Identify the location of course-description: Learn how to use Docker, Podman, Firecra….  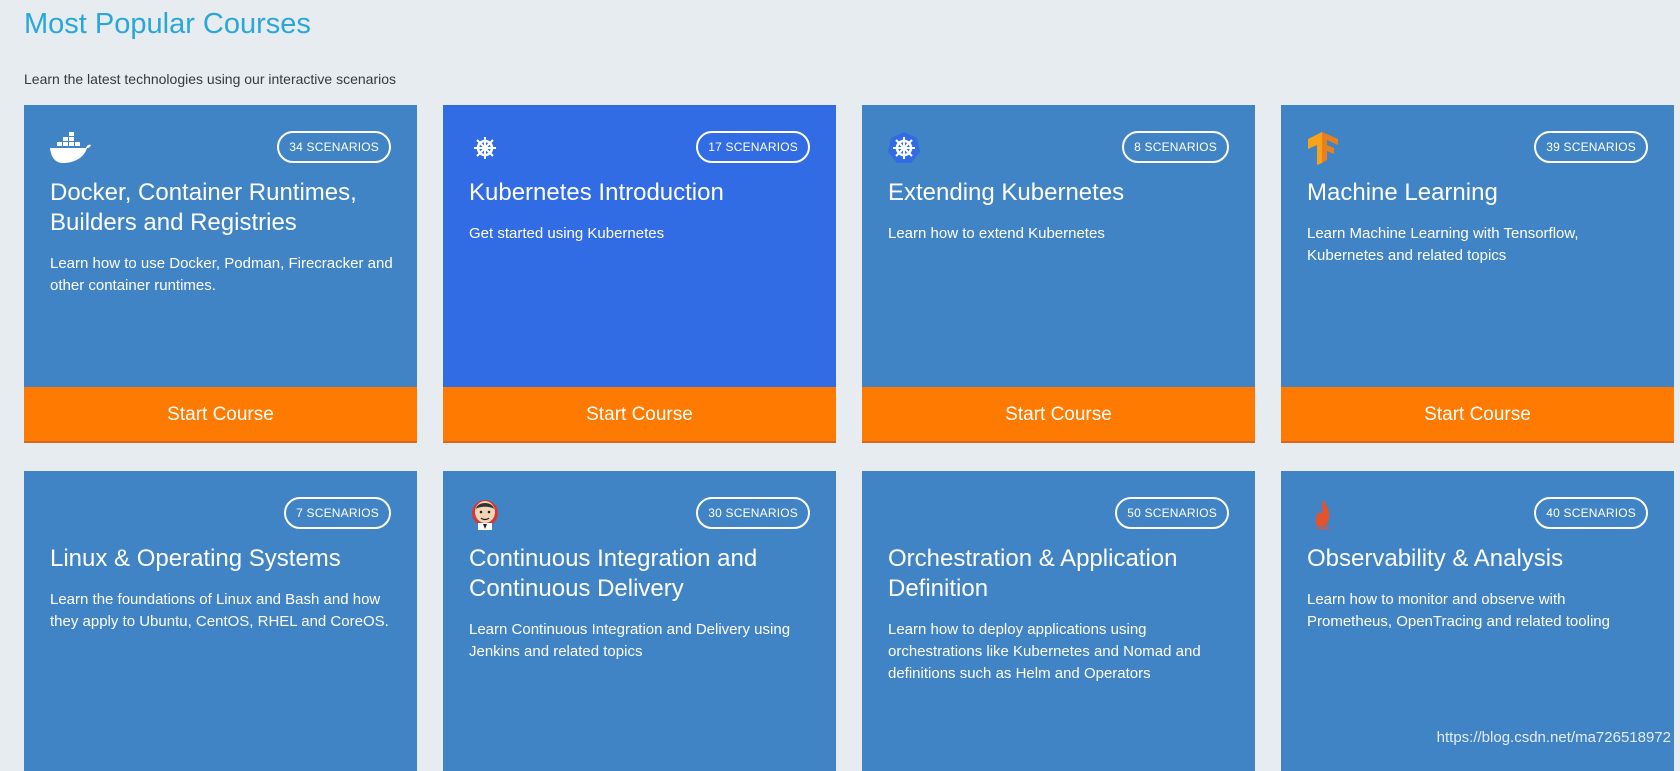
(221, 274).